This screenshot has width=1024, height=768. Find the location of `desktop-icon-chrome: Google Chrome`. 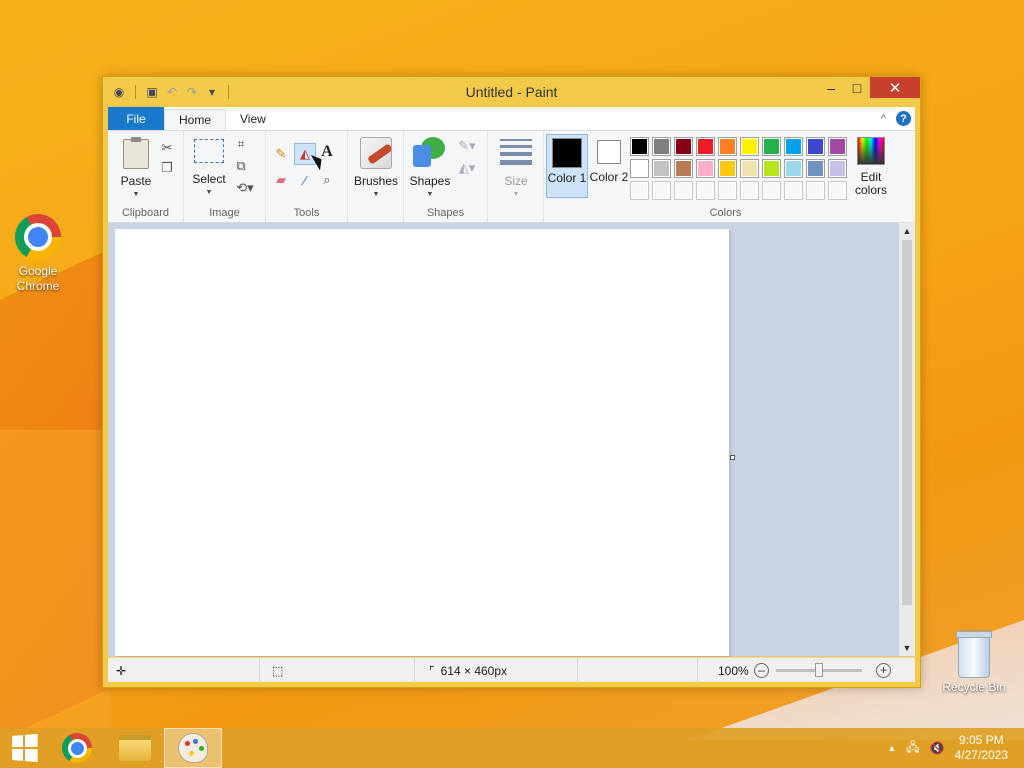

desktop-icon-chrome: Google Chrome is located at coordinates (38, 254).